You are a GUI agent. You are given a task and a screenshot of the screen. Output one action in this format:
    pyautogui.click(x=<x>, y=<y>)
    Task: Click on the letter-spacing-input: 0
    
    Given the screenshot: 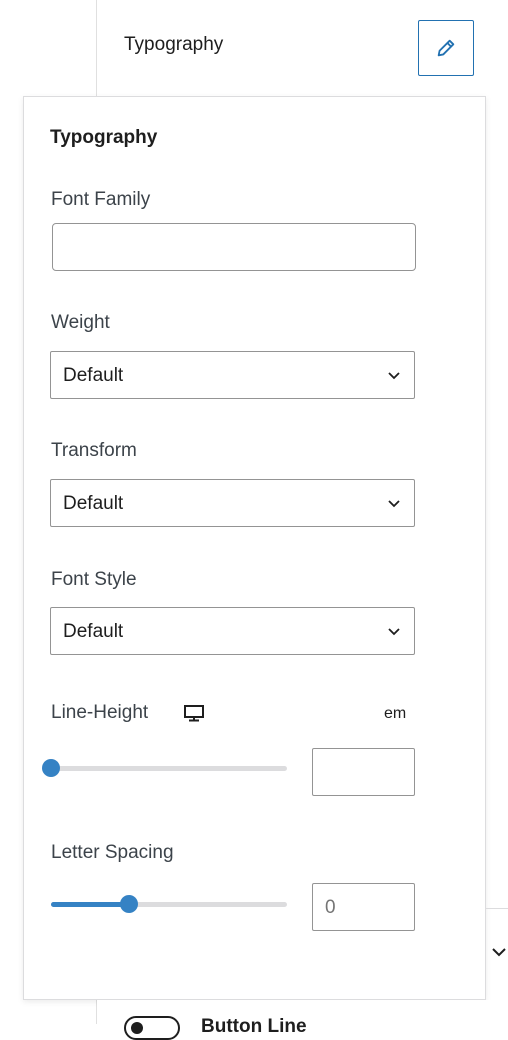 What is the action you would take?
    pyautogui.click(x=363, y=907)
    